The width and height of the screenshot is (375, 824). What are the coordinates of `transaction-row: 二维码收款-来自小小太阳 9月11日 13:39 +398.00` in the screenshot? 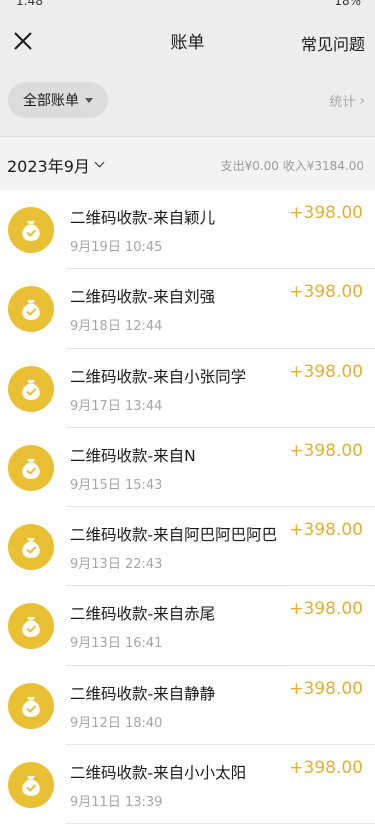 It's located at (187, 784).